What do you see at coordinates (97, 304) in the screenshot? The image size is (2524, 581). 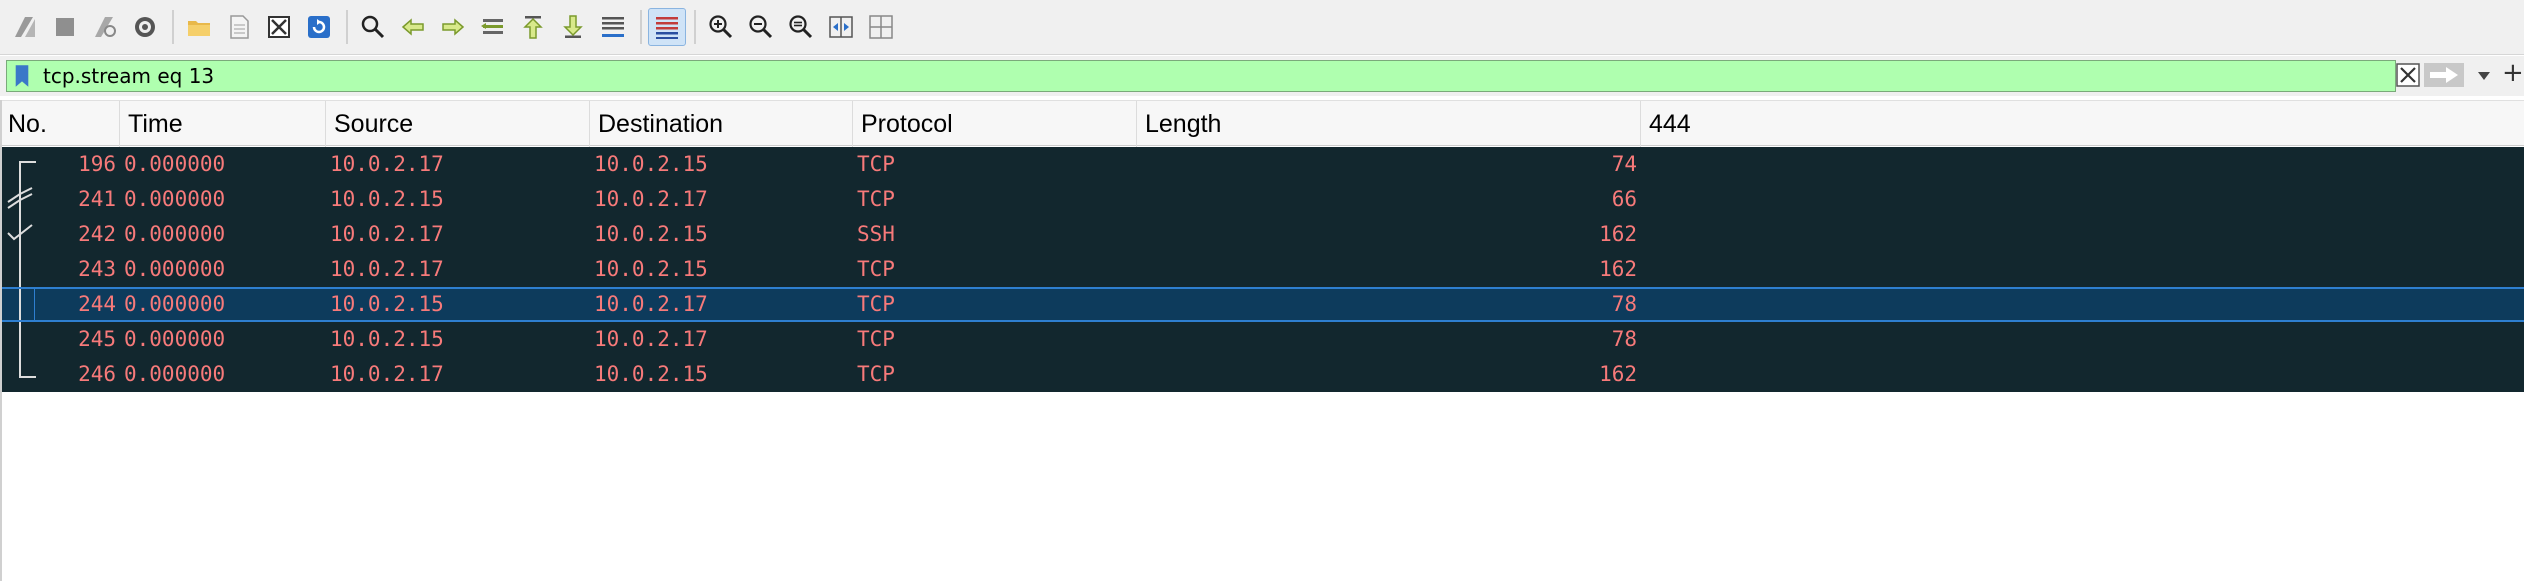 I see `cell-no: 244` at bounding box center [97, 304].